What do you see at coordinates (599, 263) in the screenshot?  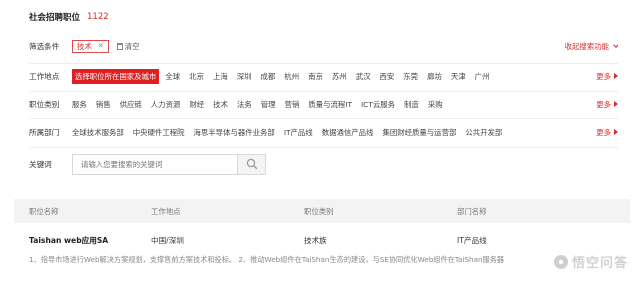 I see `watermark-text: 悟空问答` at bounding box center [599, 263].